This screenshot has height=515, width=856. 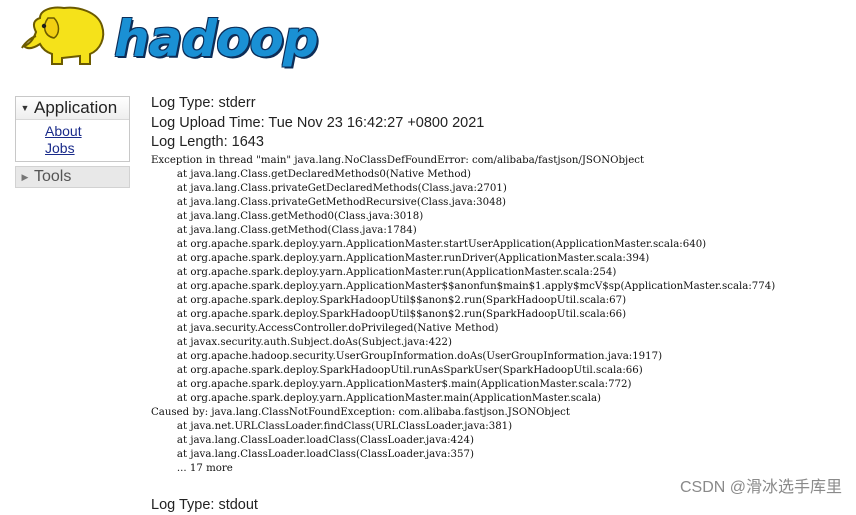 What do you see at coordinates (87, 131) in the screenshot?
I see `nav-link-about: About` at bounding box center [87, 131].